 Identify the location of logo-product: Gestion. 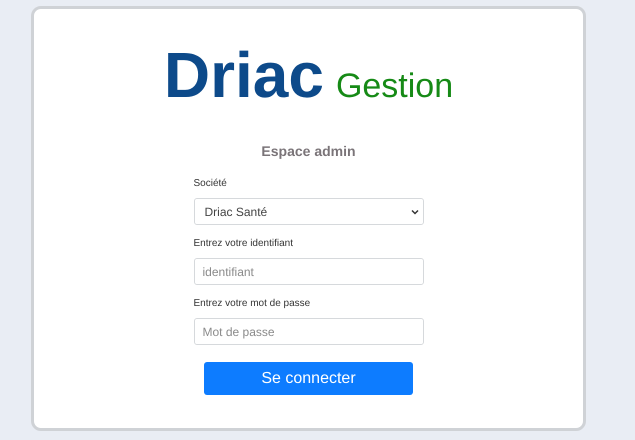
(395, 86).